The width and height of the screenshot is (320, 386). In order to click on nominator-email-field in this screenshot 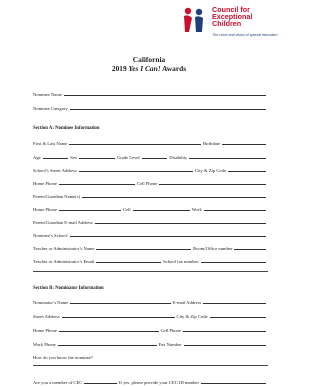, I will do `click(234, 302)`.